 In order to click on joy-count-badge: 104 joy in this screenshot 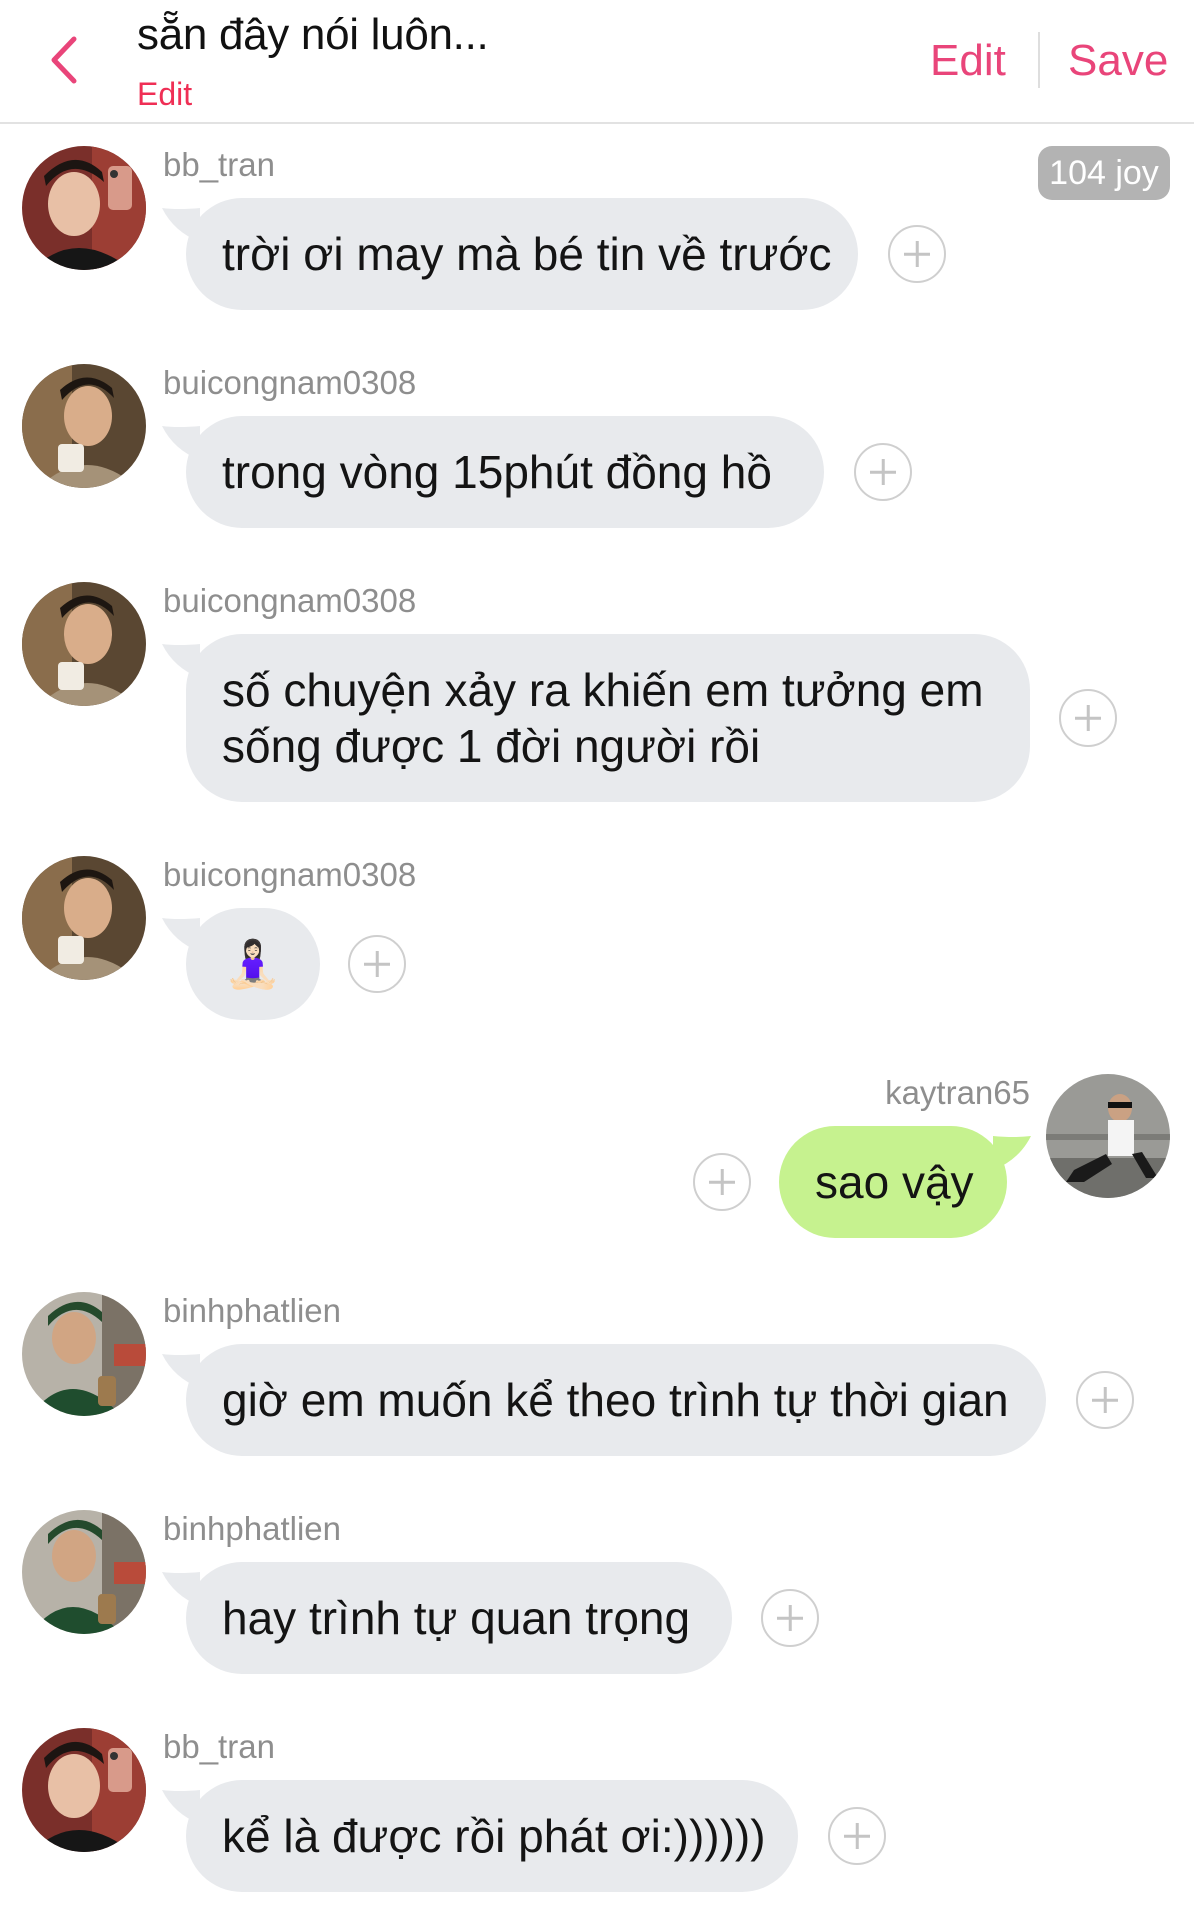, I will do `click(1104, 173)`.